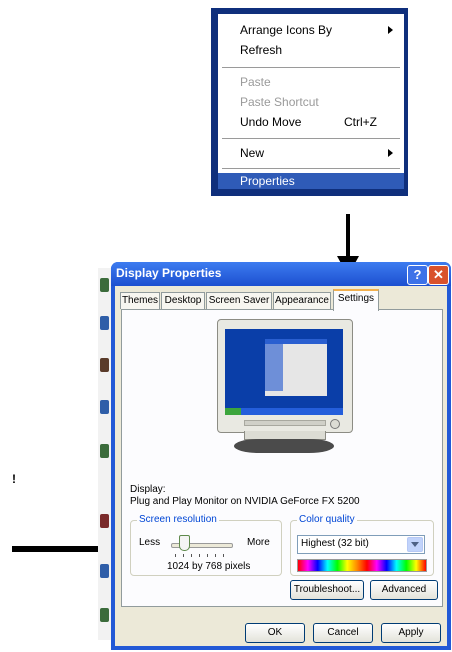 The height and width of the screenshot is (652, 452). I want to click on preview-taskbar, so click(284, 411).